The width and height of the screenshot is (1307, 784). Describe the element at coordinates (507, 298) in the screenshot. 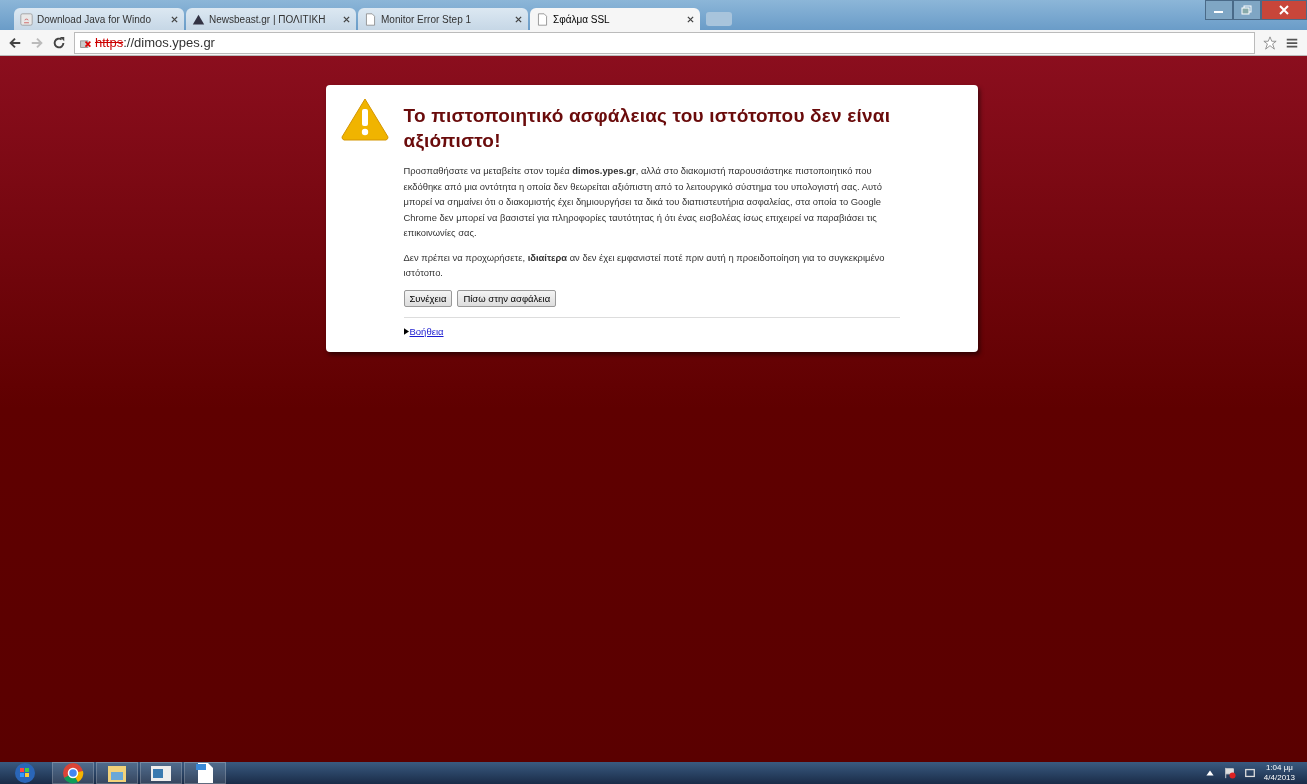

I see `action-button: Πίσω στην ασφάλεια` at that location.